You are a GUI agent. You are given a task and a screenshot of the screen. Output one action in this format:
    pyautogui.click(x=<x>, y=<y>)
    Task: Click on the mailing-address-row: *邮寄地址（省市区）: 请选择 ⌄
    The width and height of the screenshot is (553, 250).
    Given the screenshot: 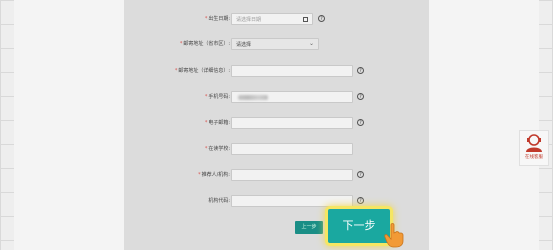 What is the action you would take?
    pyautogui.click(x=276, y=44)
    